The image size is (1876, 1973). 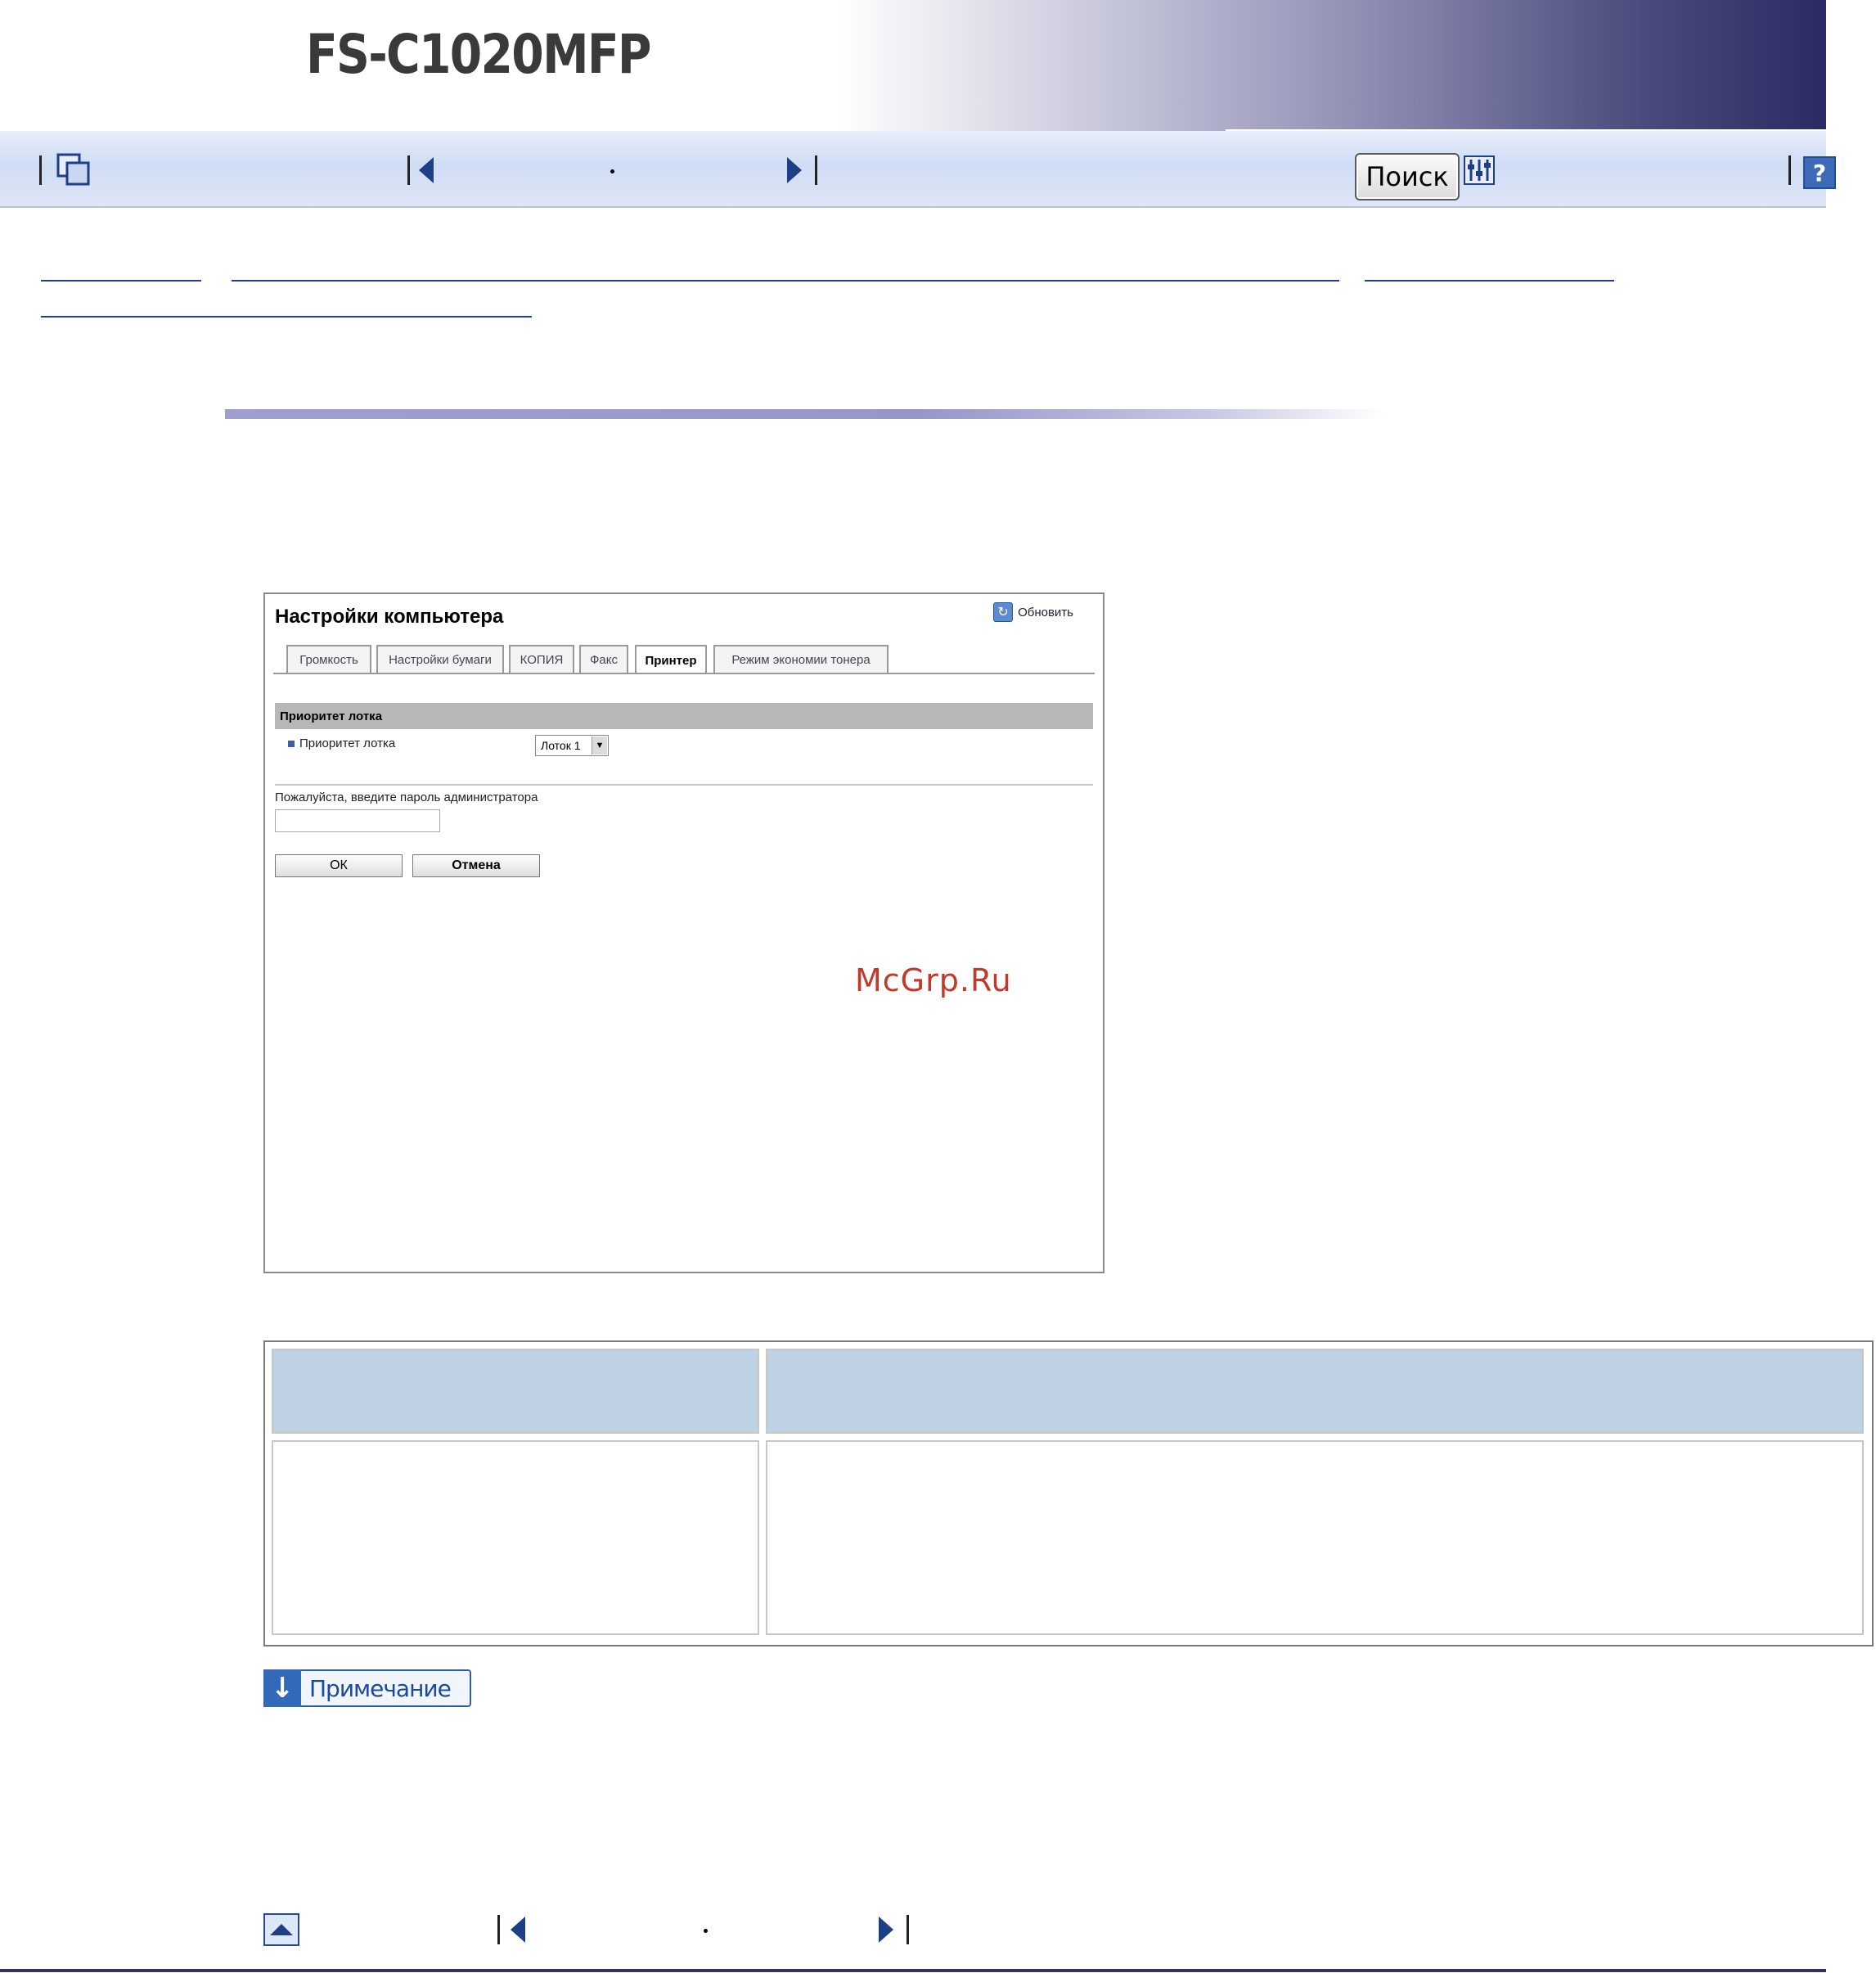 I want to click on divider, so click(x=684, y=785).